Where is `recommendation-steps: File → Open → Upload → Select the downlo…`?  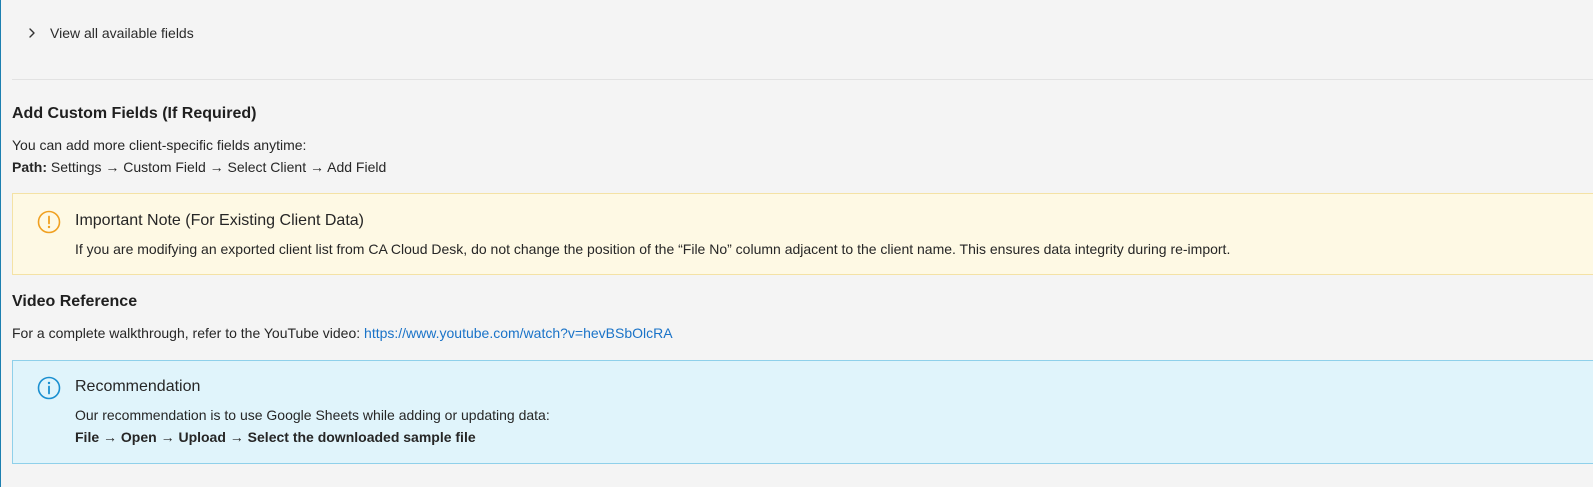
recommendation-steps: File → Open → Upload → Select the downlo… is located at coordinates (275, 437).